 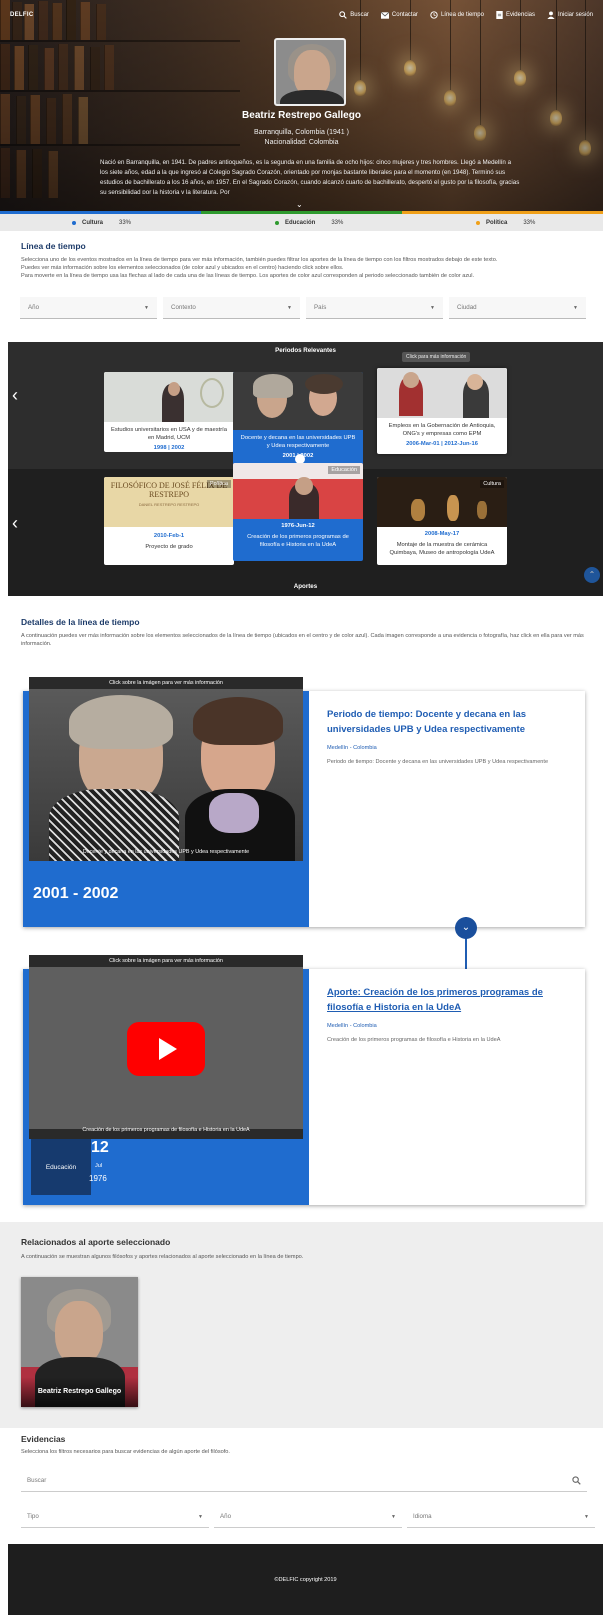 I want to click on period-date: 2006-Mar-01 | 2012-Jun-16, so click(x=442, y=444).